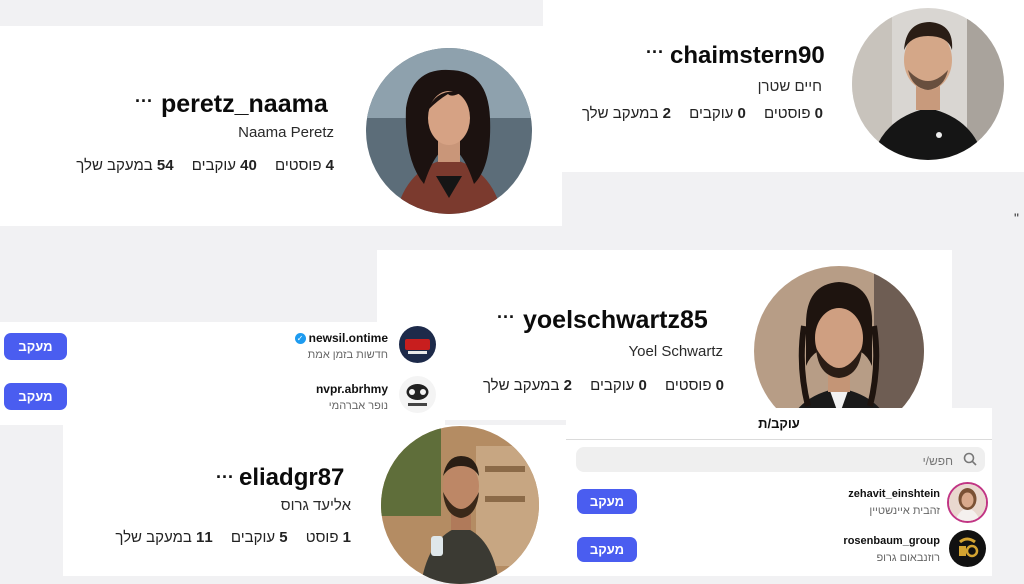  What do you see at coordinates (891, 541) in the screenshot?
I see `list-username: rosenbaum_group` at bounding box center [891, 541].